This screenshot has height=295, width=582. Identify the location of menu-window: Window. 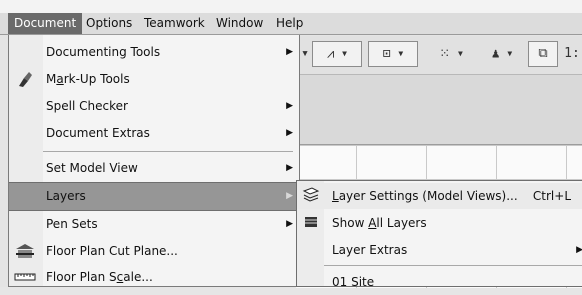
(239, 23).